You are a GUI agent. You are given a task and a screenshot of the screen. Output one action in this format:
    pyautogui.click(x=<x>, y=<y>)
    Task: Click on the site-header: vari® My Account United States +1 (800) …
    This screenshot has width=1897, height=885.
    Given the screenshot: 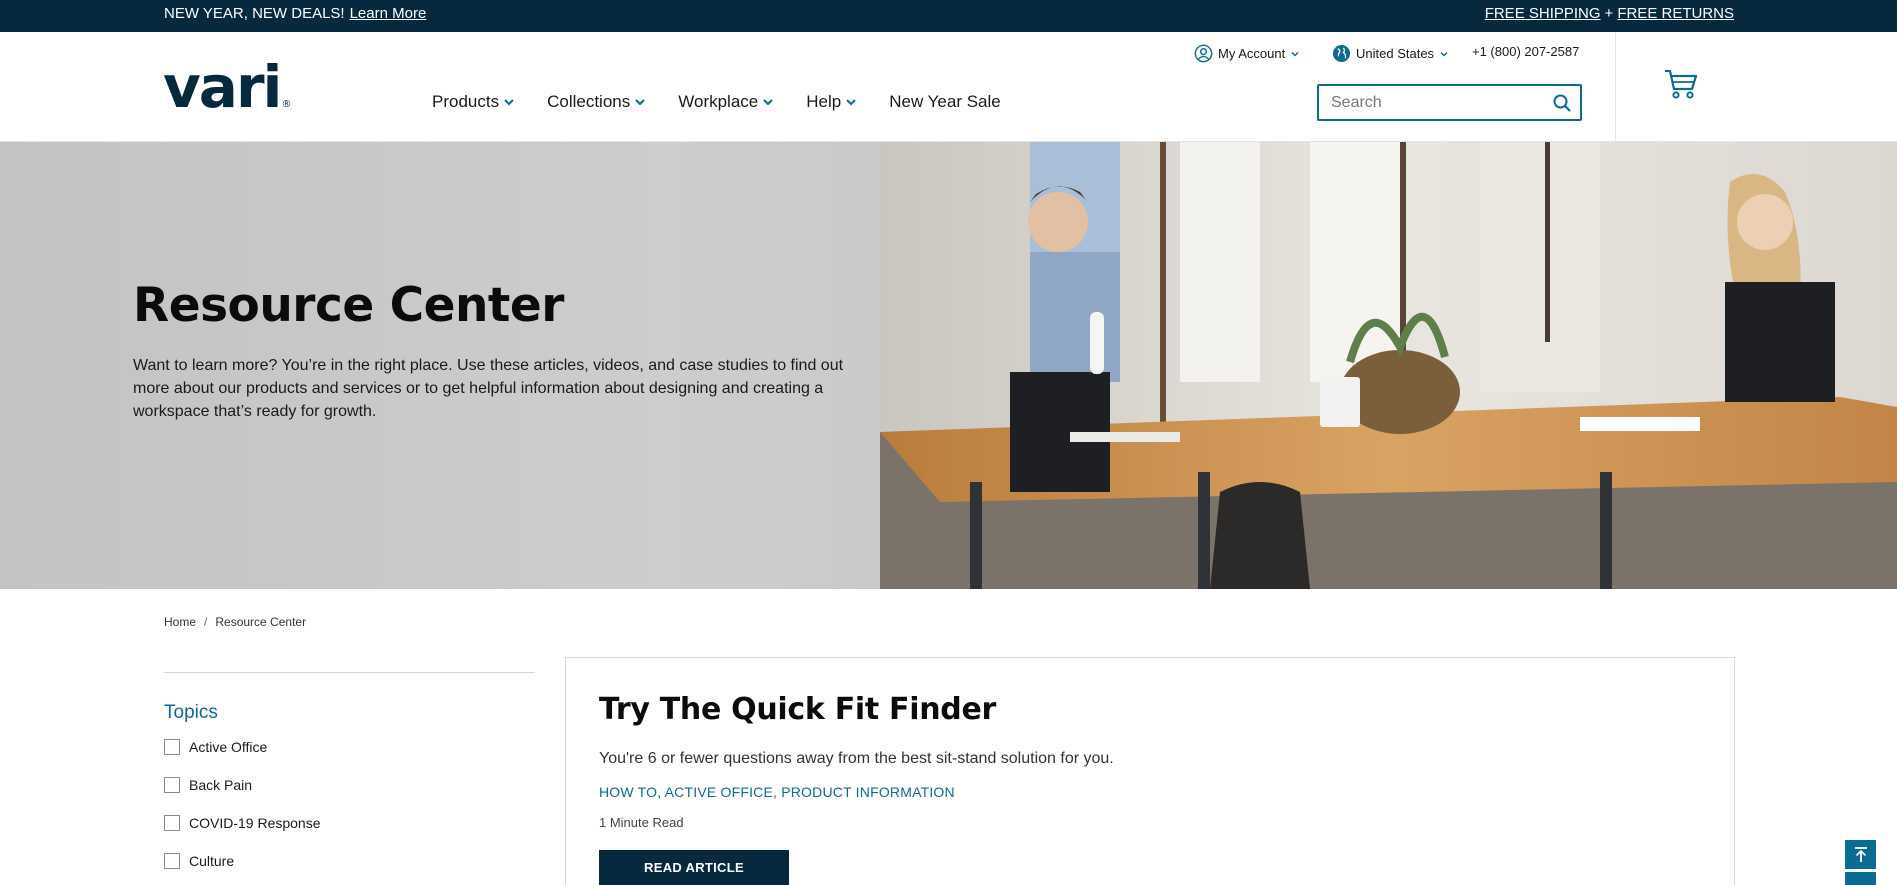 What is the action you would take?
    pyautogui.click(x=948, y=87)
    